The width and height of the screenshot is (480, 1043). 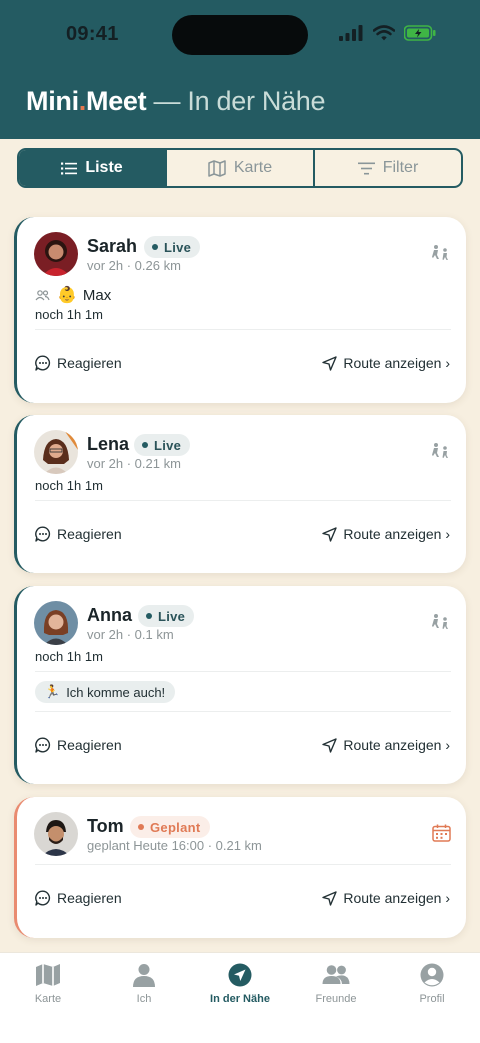 I want to click on profile-icon, so click(x=432, y=975).